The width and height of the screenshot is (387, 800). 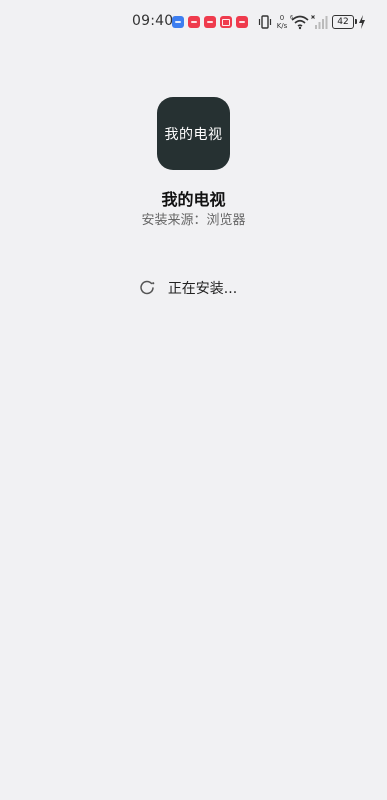 I want to click on signal-icon, so click(x=319, y=22).